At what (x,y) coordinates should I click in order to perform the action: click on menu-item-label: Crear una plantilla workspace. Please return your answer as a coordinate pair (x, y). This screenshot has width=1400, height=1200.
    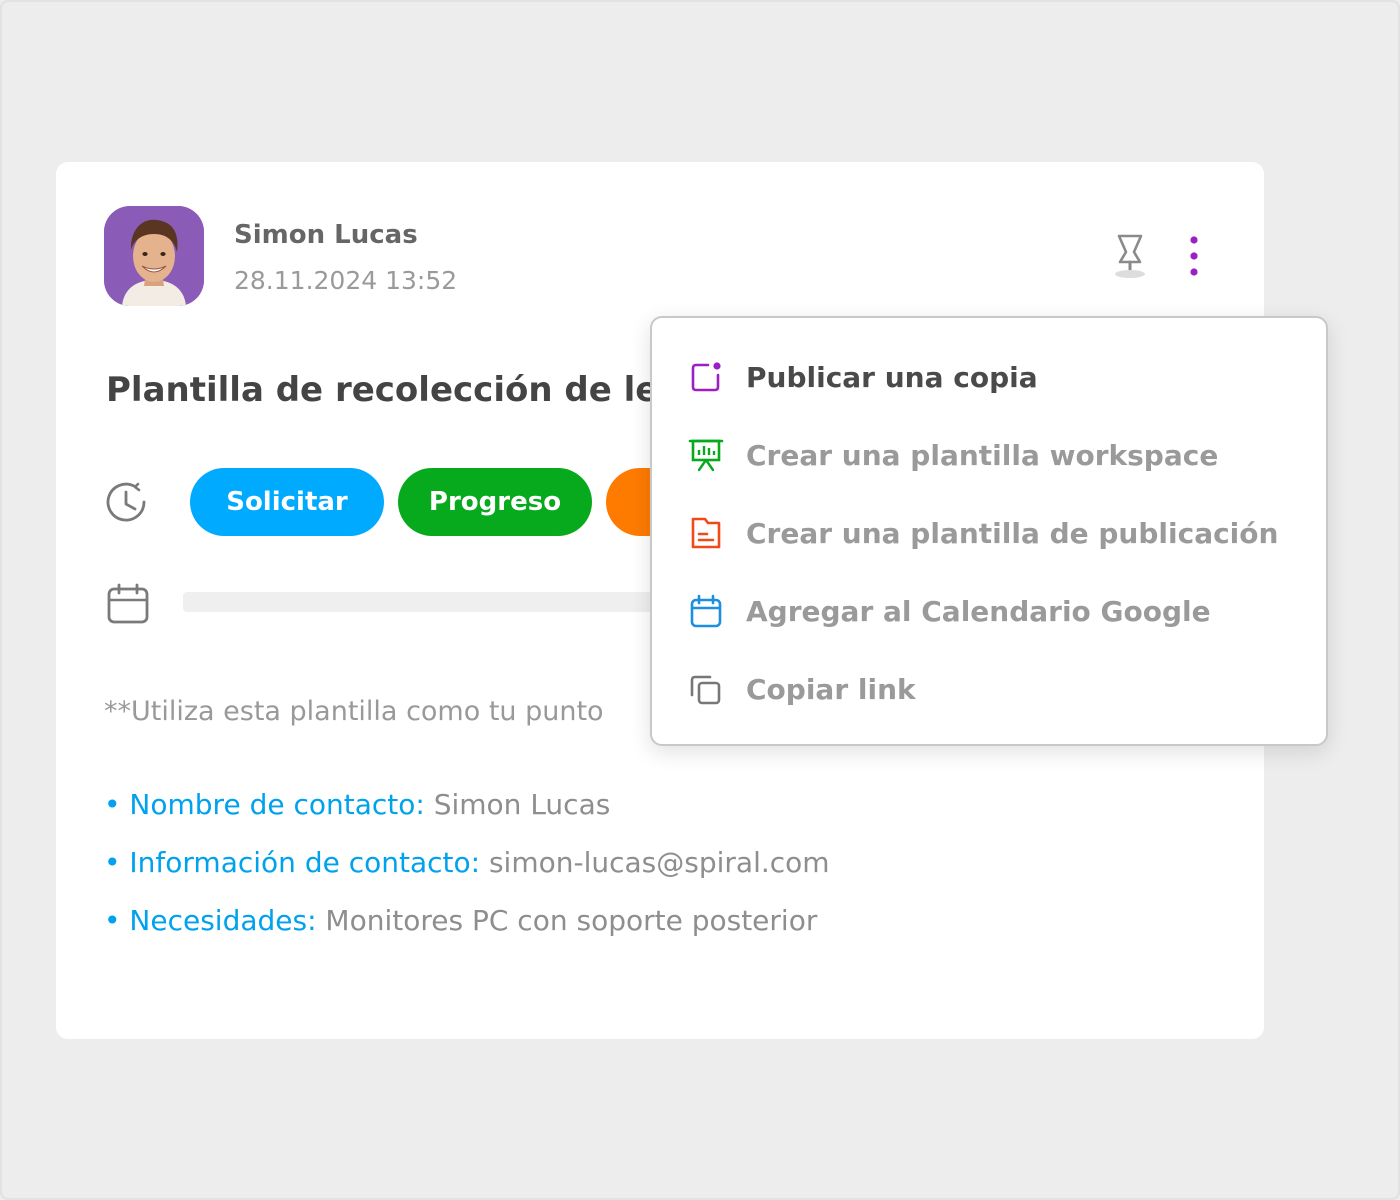
    Looking at the image, I should click on (982, 455).